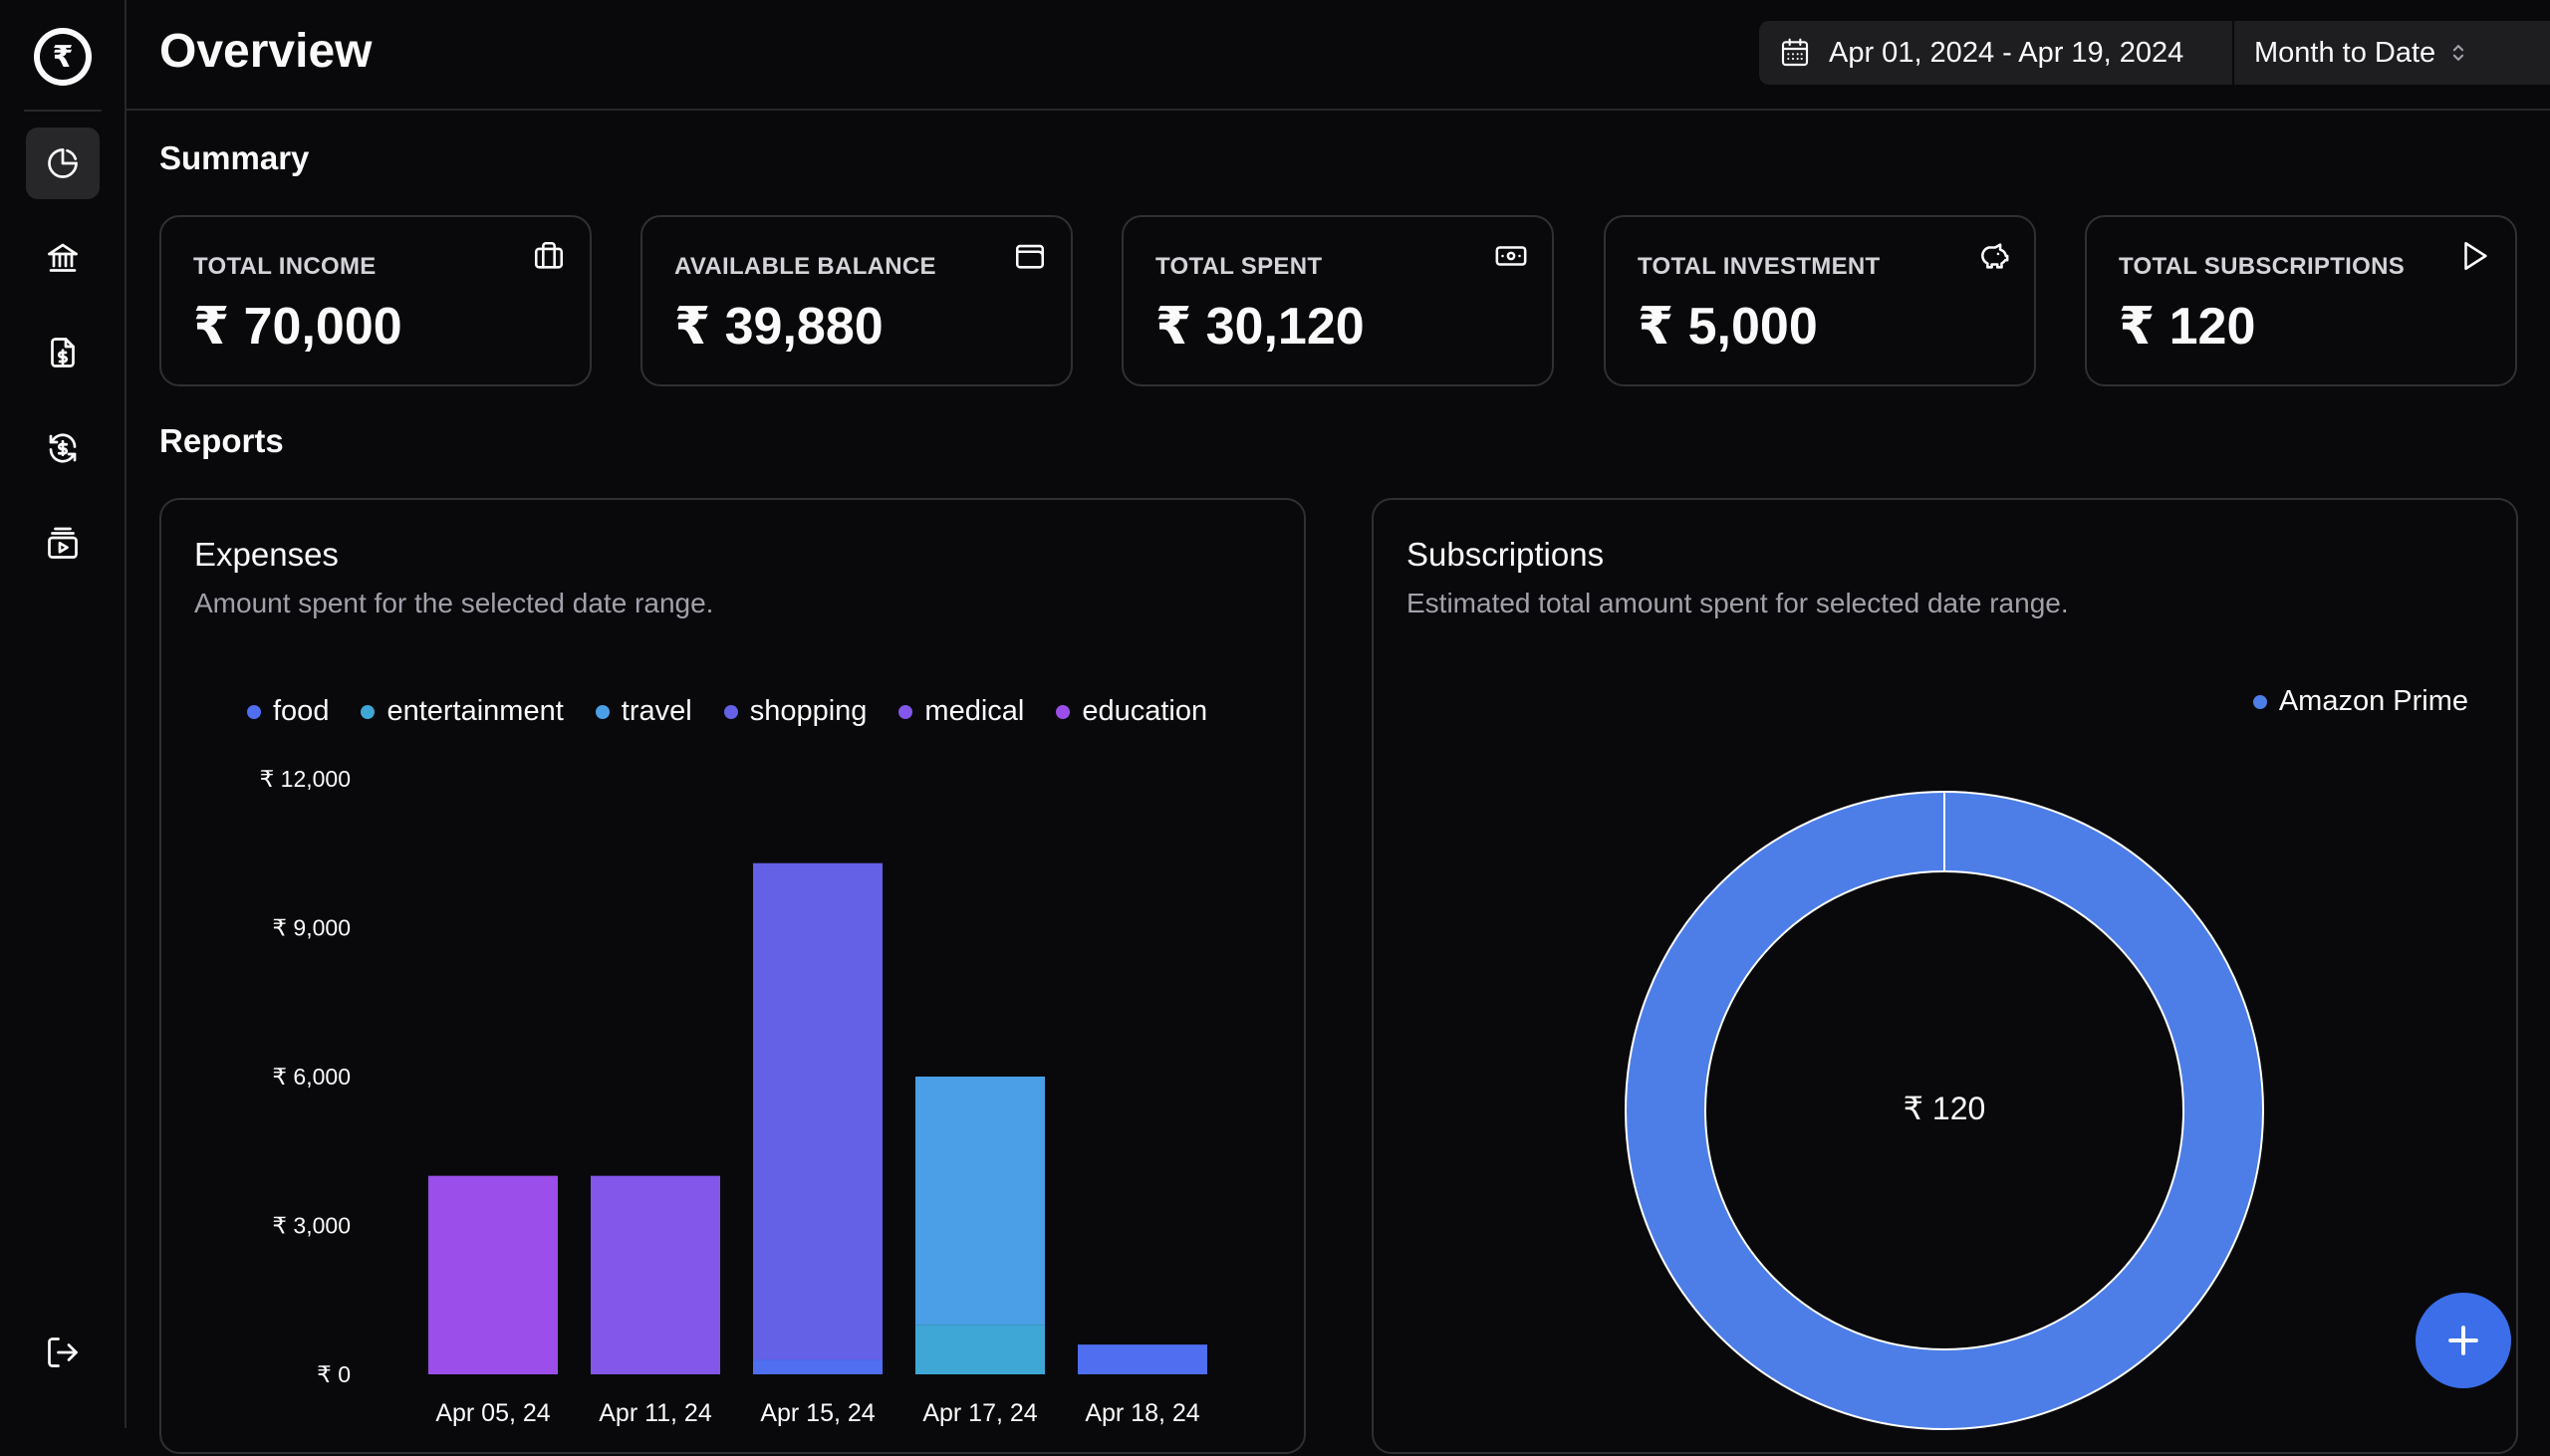 This screenshot has height=1456, width=2550. What do you see at coordinates (2187, 327) in the screenshot?
I see `card-value: ₹ 120` at bounding box center [2187, 327].